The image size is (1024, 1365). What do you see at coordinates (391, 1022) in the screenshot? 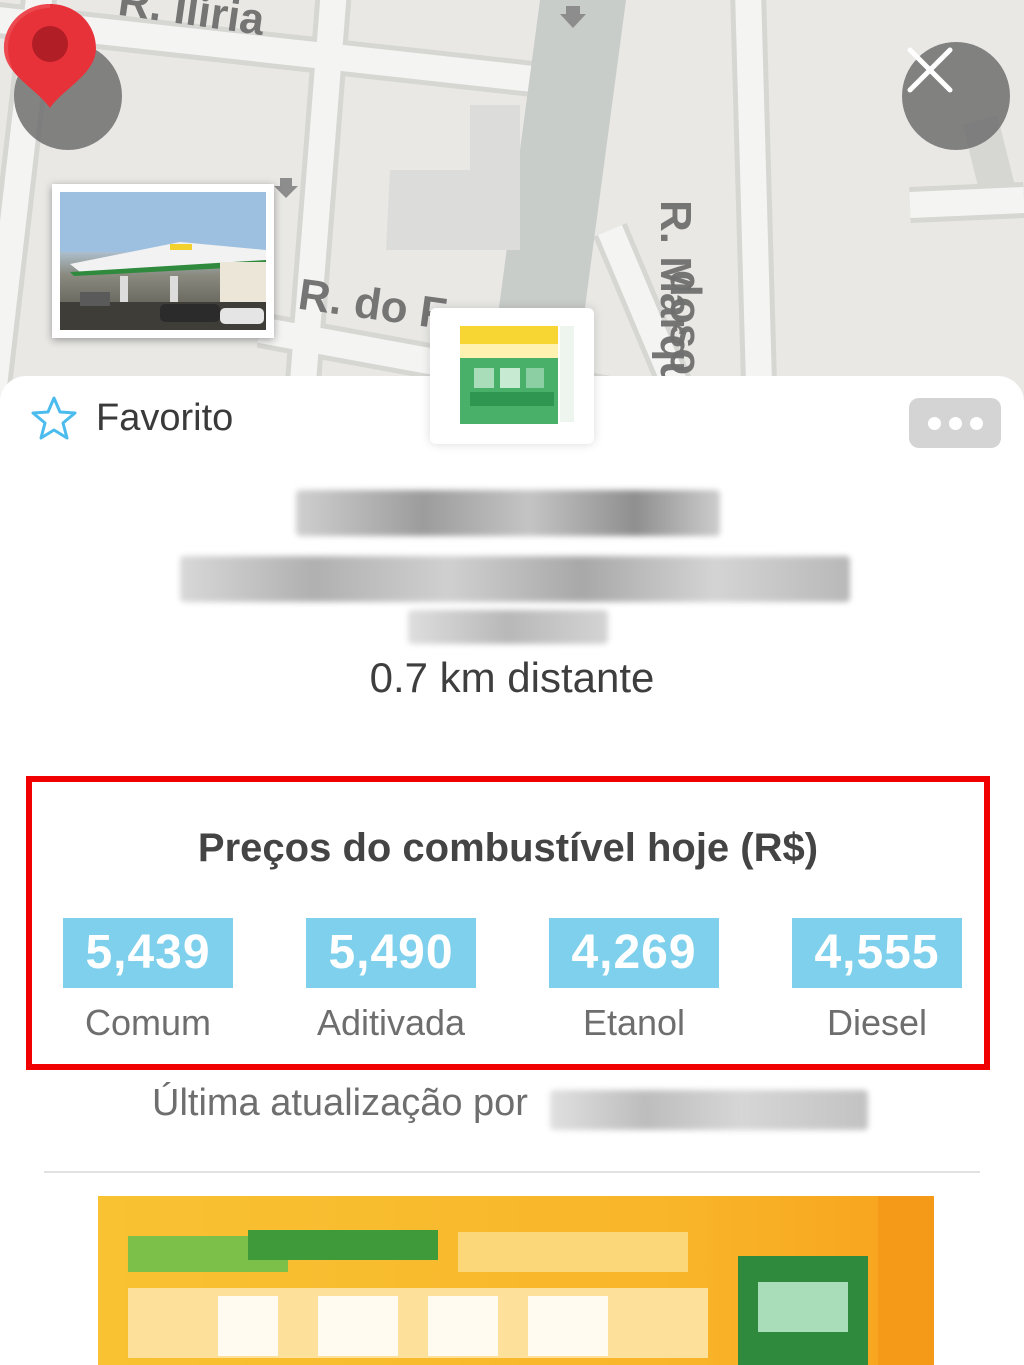
I see `price-label: Aditivada` at bounding box center [391, 1022].